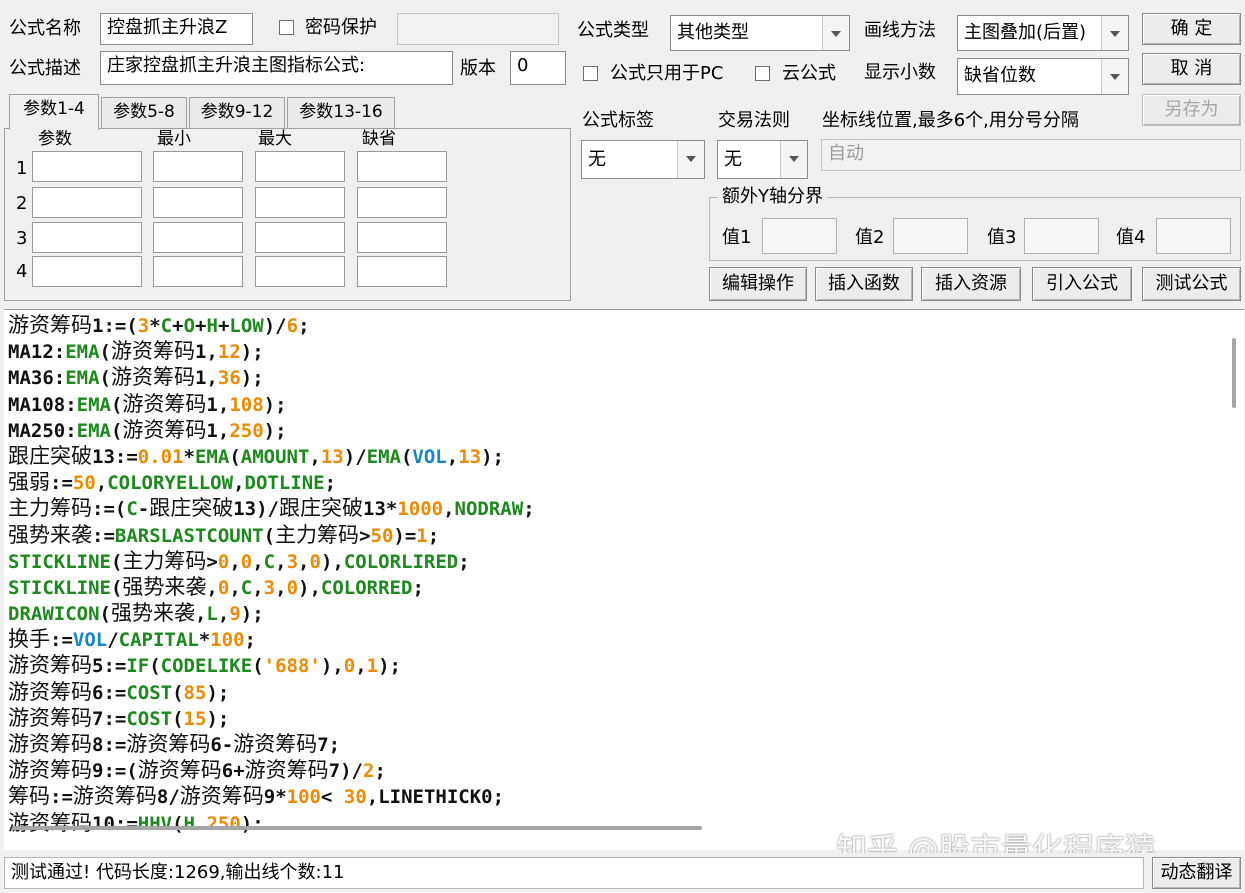 The width and height of the screenshot is (1245, 893). I want to click on param-3-name, so click(87, 237).